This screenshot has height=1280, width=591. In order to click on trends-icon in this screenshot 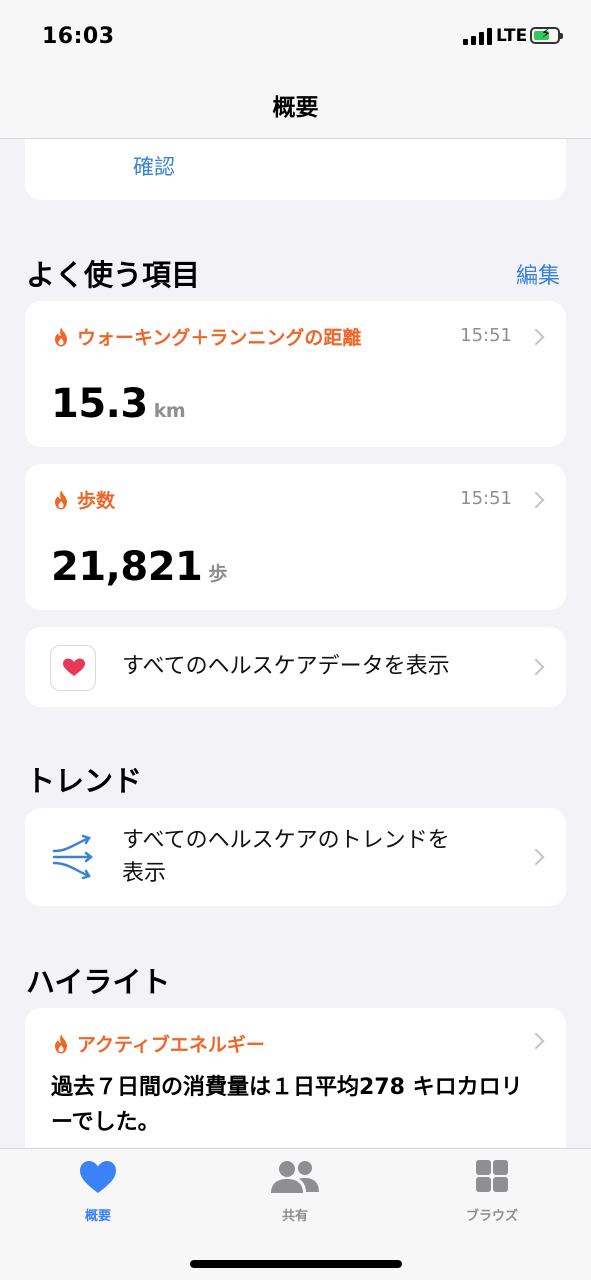, I will do `click(73, 857)`.